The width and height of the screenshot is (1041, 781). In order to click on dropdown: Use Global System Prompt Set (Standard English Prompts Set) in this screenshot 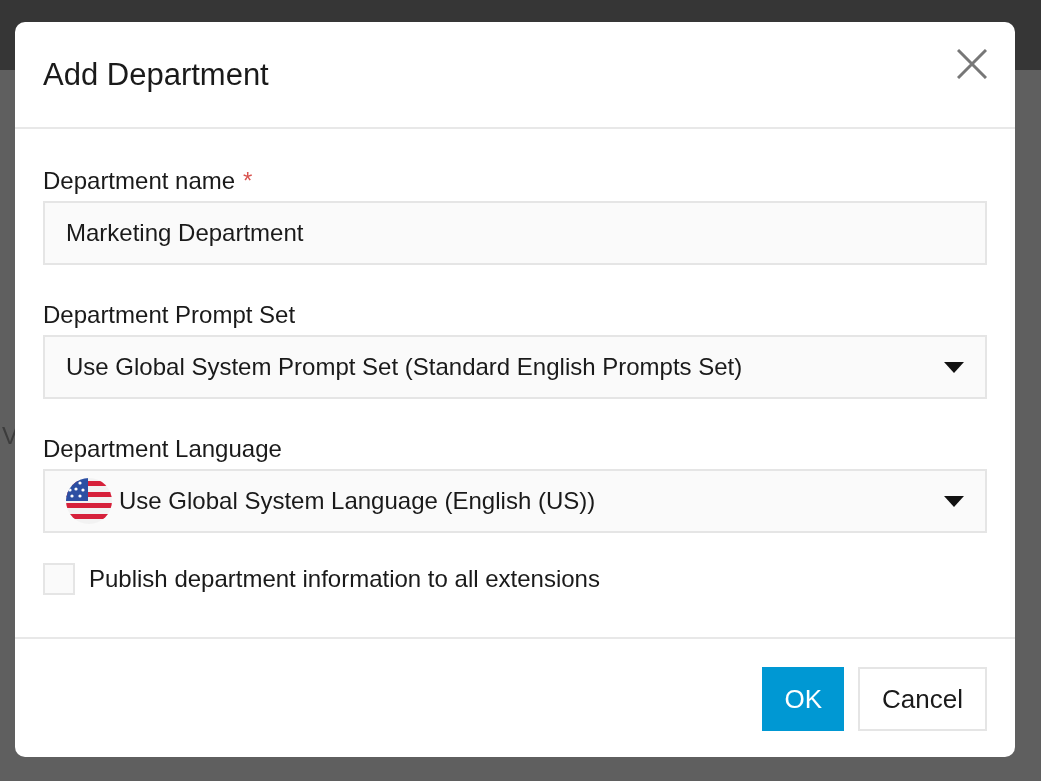, I will do `click(515, 367)`.